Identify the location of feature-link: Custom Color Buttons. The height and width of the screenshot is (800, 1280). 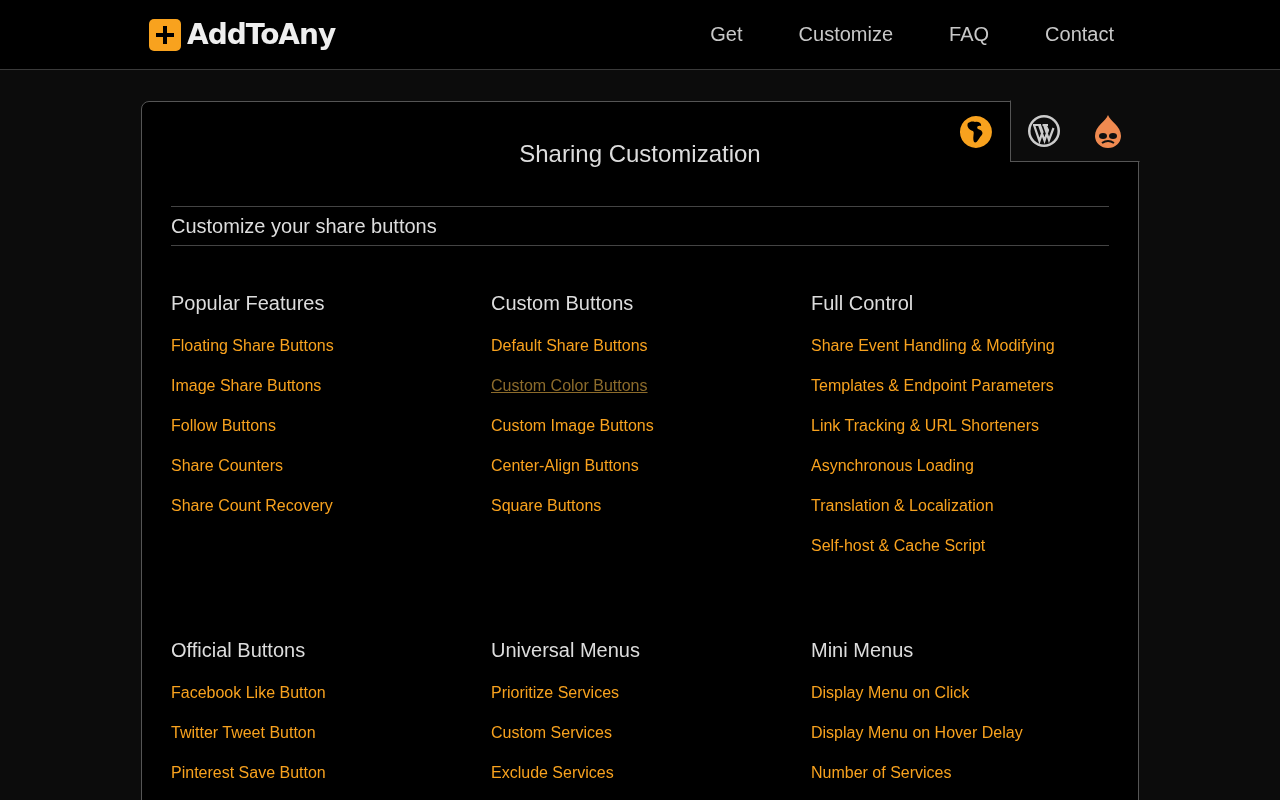
(569, 386).